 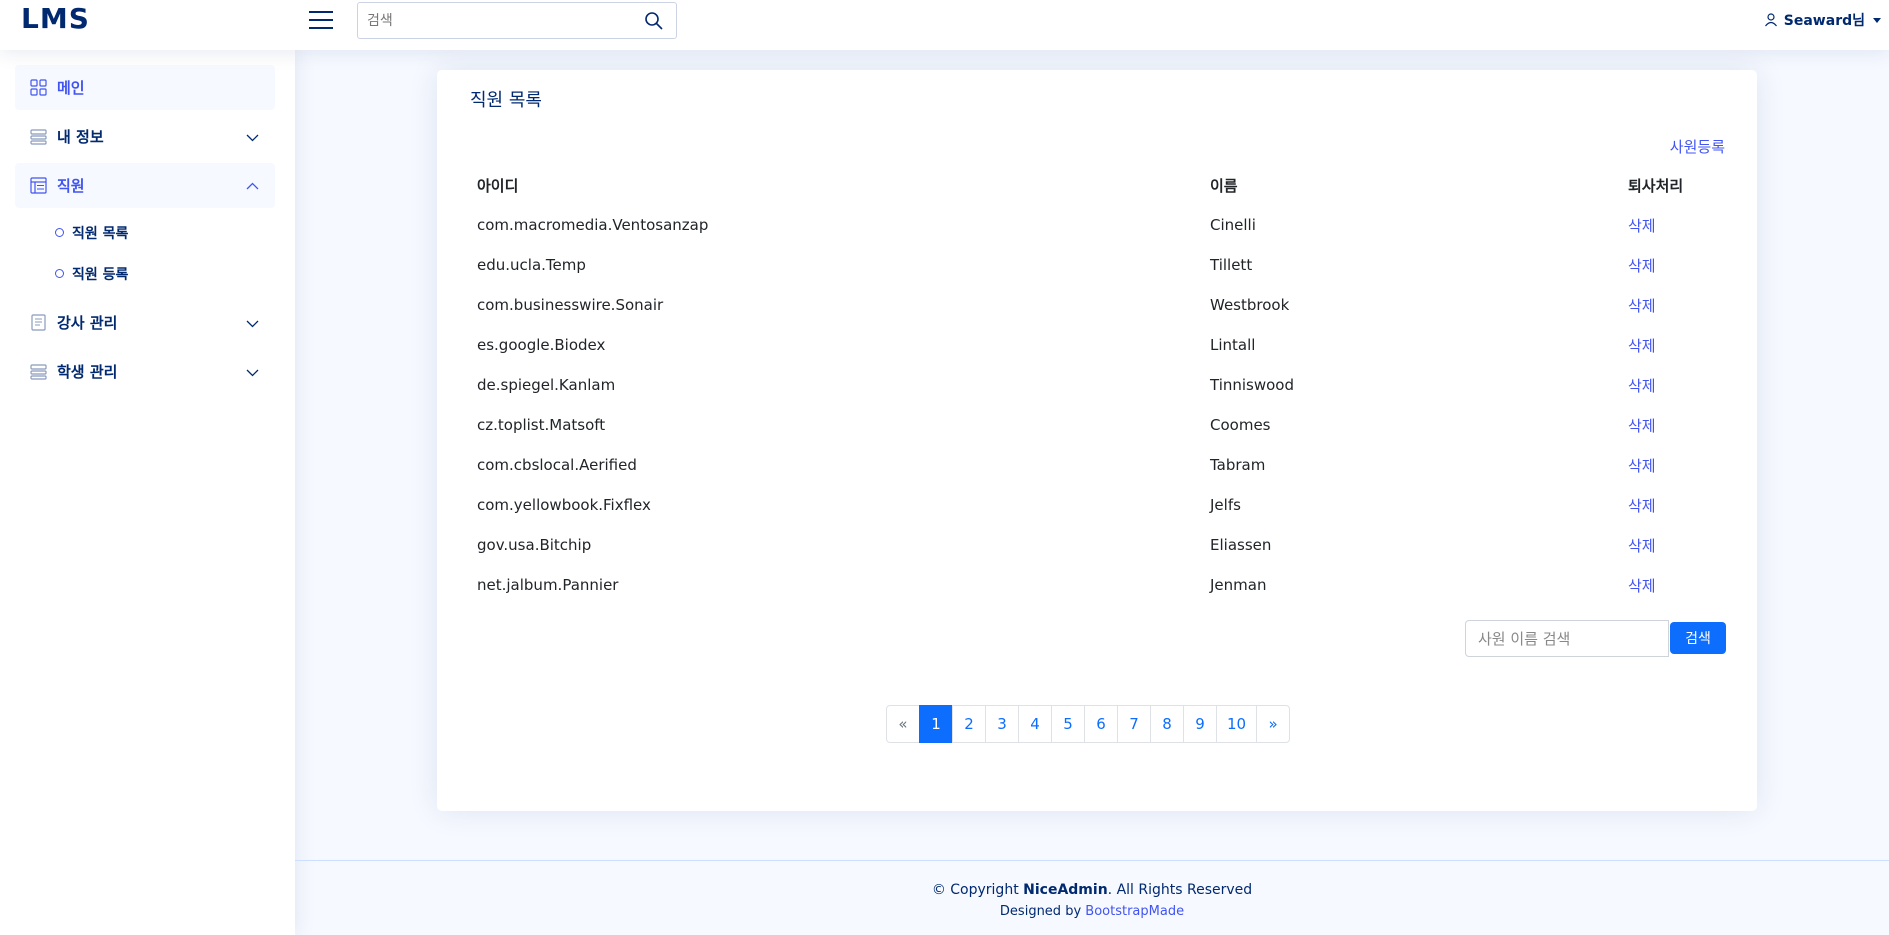 What do you see at coordinates (977, 890) in the screenshot?
I see `copyright-prefix: © Copyright` at bounding box center [977, 890].